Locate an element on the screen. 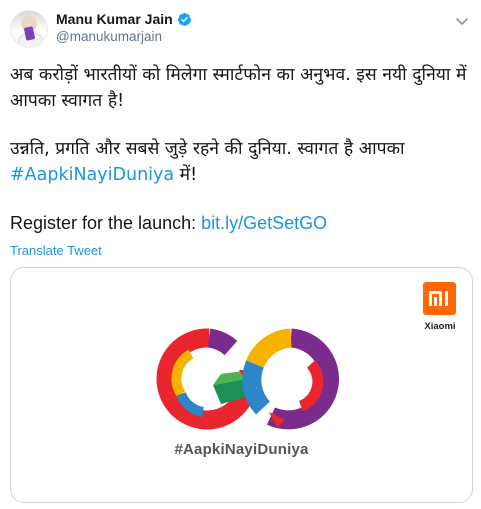 This screenshot has width=481, height=509. tweet-paragraph-3: Register for the launch: bit.ly/GetSetGO is located at coordinates (243, 223).